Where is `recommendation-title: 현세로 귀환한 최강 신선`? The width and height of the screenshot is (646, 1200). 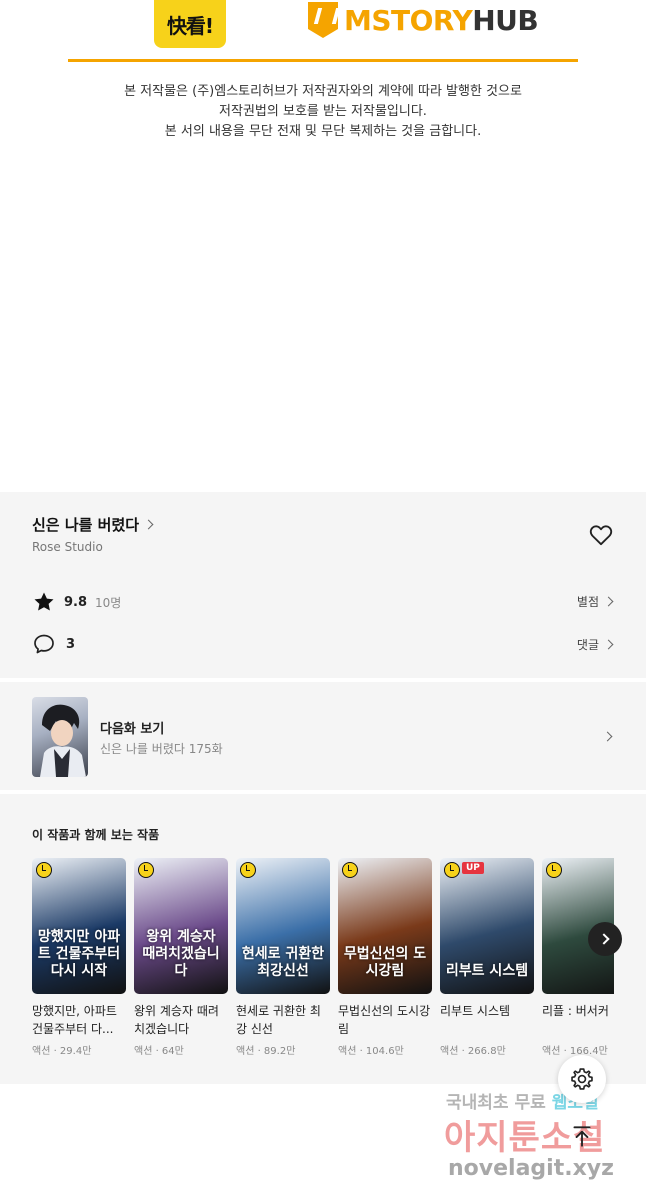 recommendation-title: 현세로 귀환한 최강 신선 is located at coordinates (278, 1020).